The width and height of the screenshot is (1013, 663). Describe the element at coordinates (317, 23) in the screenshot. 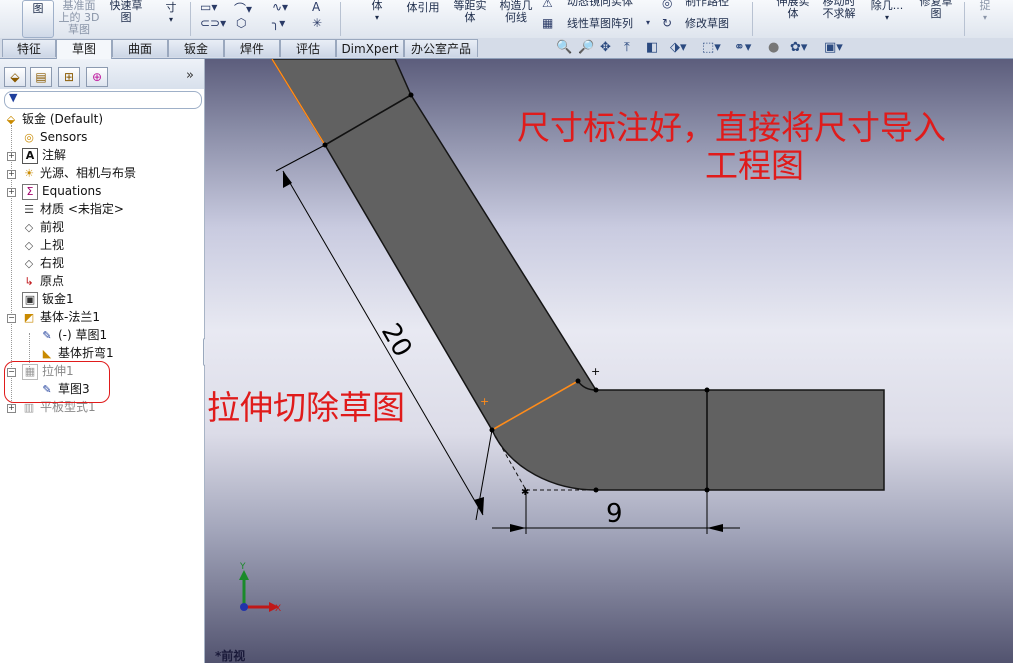

I see `point-icon: ✳` at that location.